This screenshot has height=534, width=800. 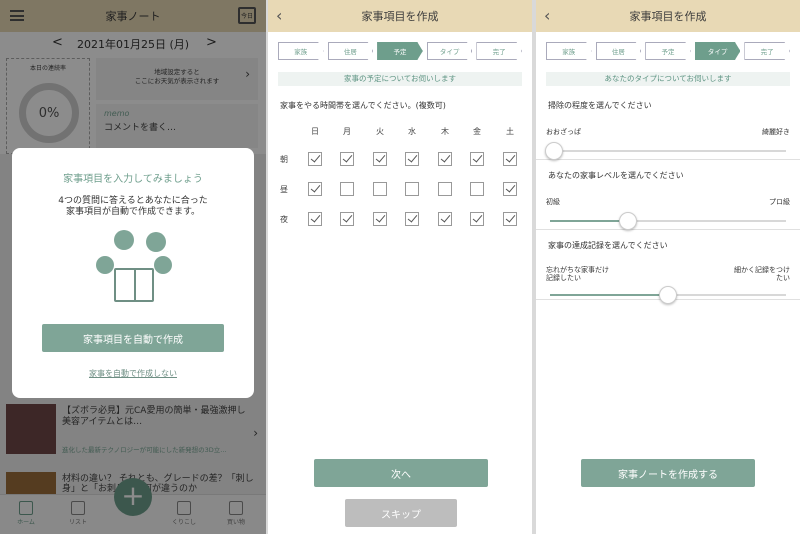 I want to click on slider-question-text: 掃除の程度を選んでください, so click(x=600, y=105).